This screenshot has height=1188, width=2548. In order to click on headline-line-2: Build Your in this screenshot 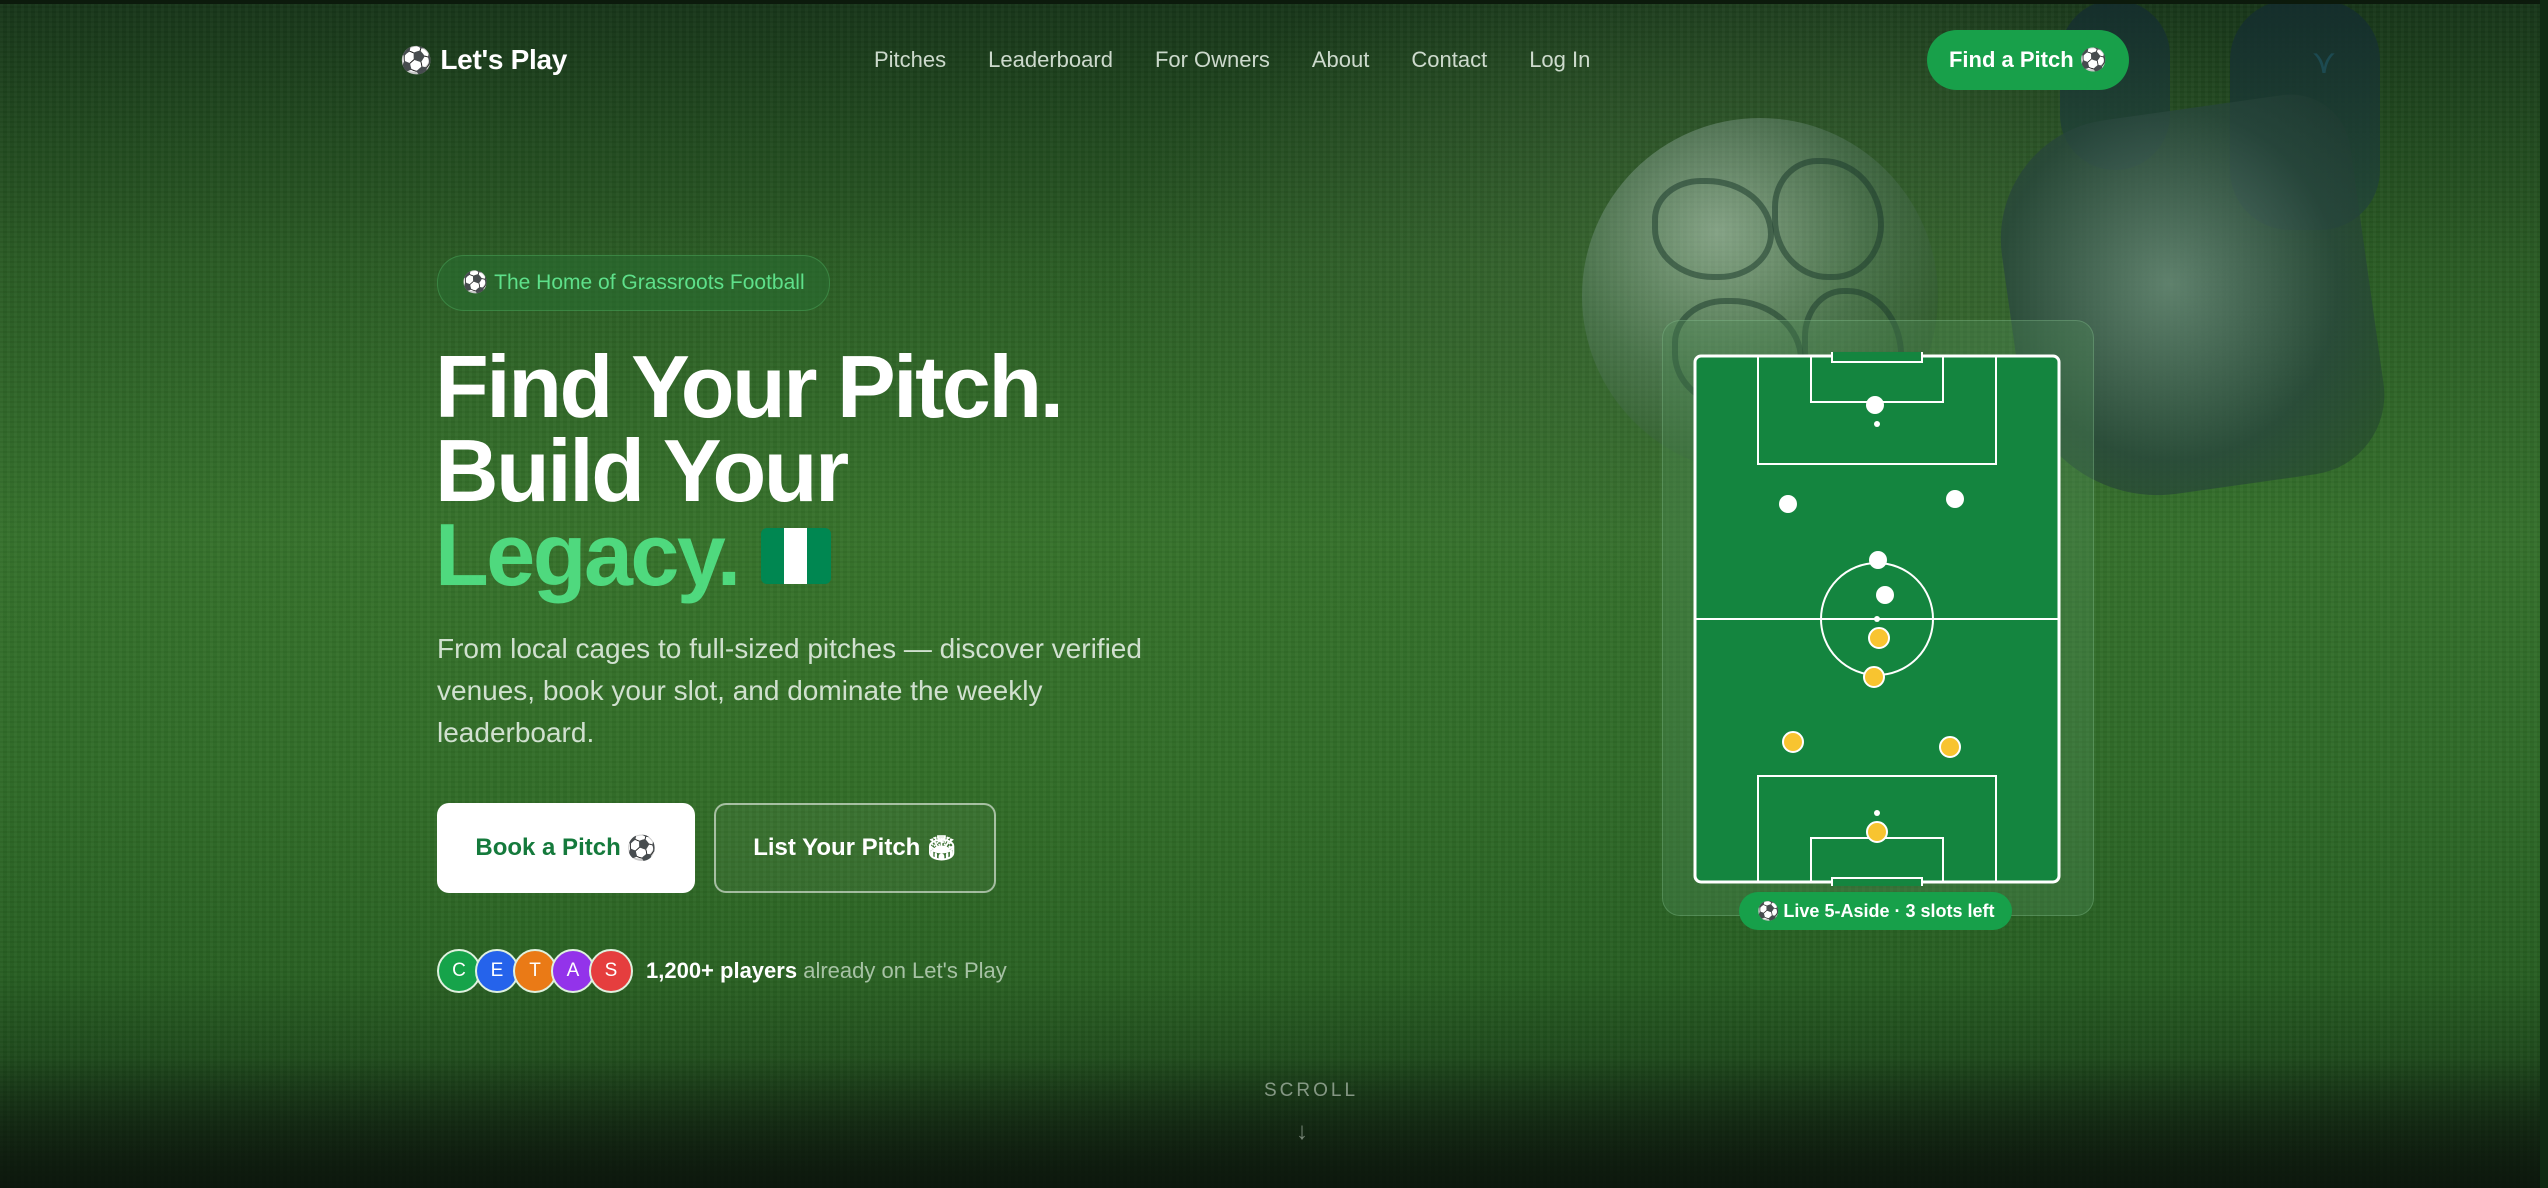, I will do `click(642, 470)`.